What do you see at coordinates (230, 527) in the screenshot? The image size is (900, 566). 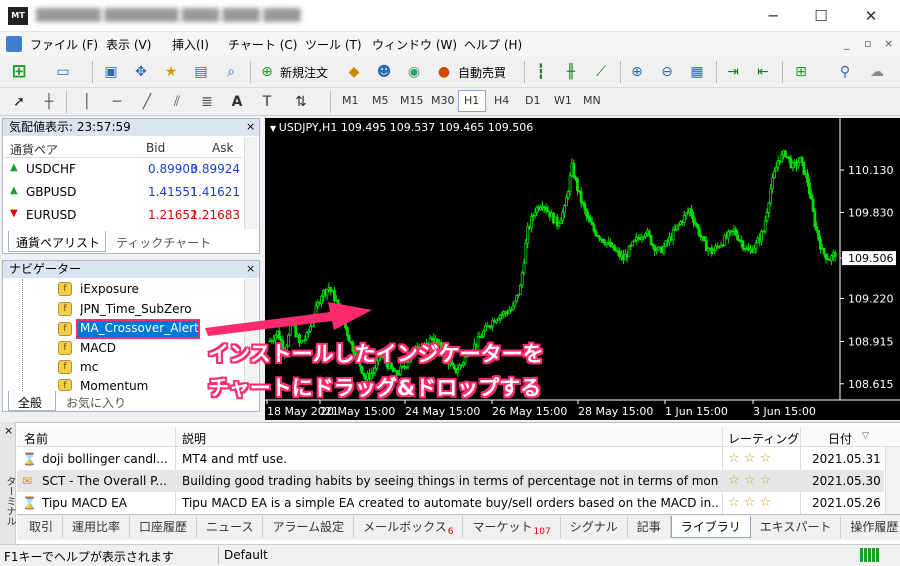 I see `terminal-tab: ニュース` at bounding box center [230, 527].